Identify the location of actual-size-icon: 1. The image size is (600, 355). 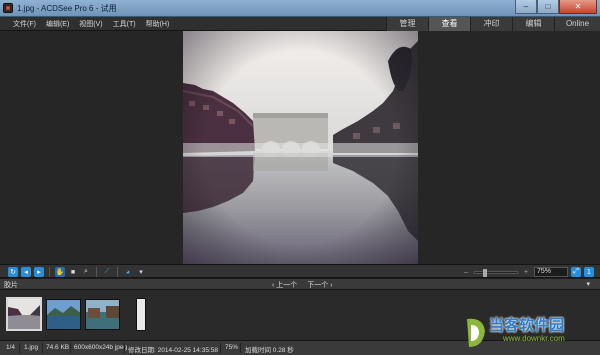
(589, 272).